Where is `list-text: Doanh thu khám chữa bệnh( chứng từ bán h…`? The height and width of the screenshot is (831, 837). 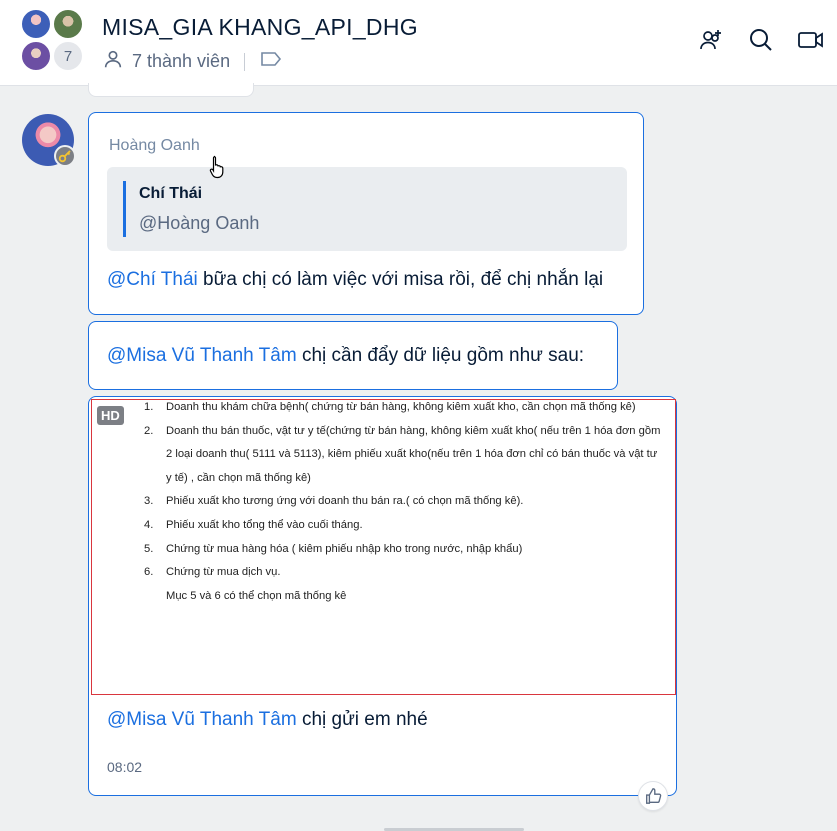 list-text: Doanh thu khám chữa bệnh( chứng từ bán h… is located at coordinates (401, 407).